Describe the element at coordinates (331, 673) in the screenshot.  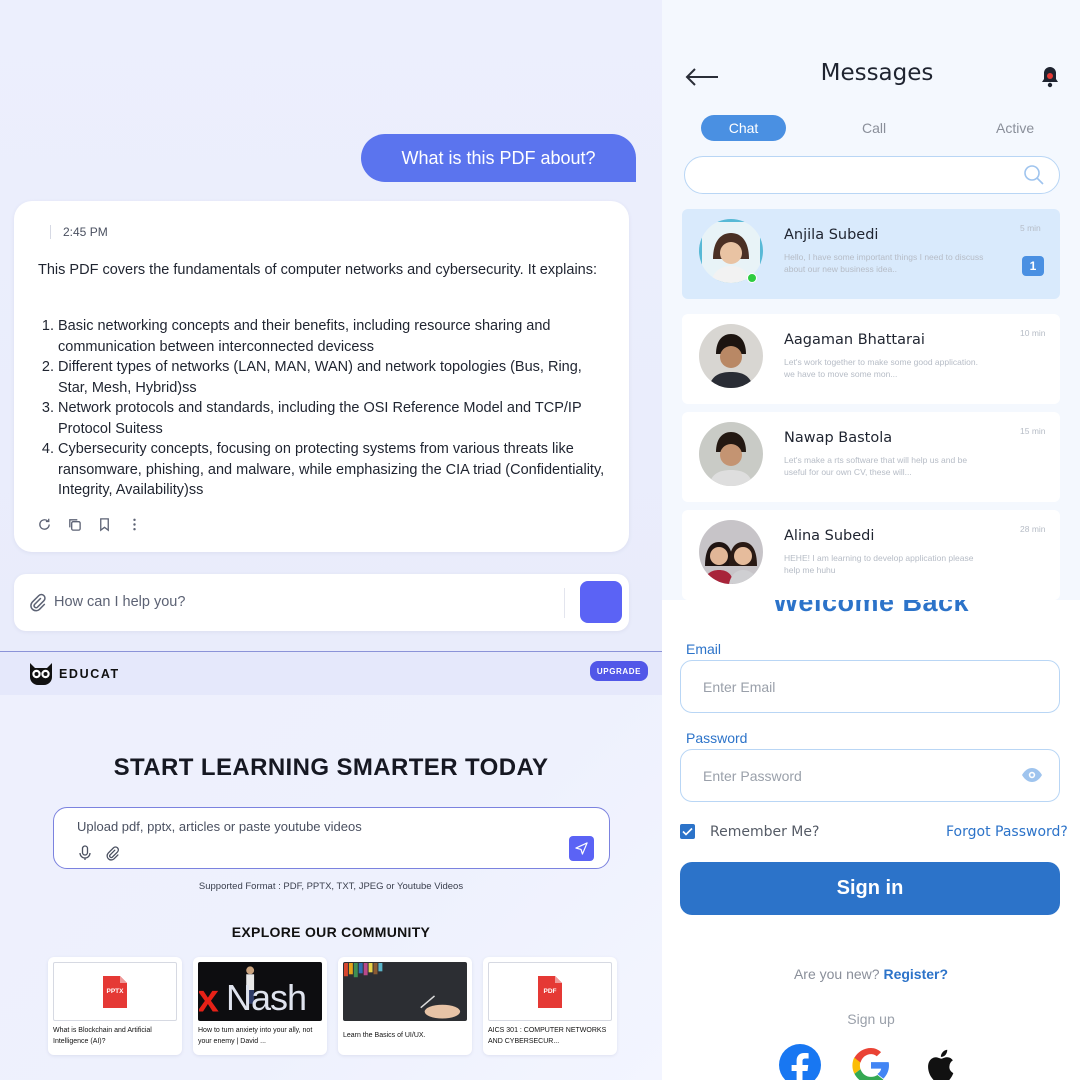
I see `educat-header: EDUCAT UPGRADE` at that location.